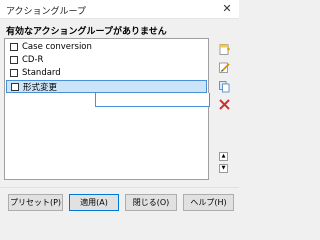 The width and height of the screenshot is (320, 240). What do you see at coordinates (106, 60) in the screenshot?
I see `list-item: CD-R` at bounding box center [106, 60].